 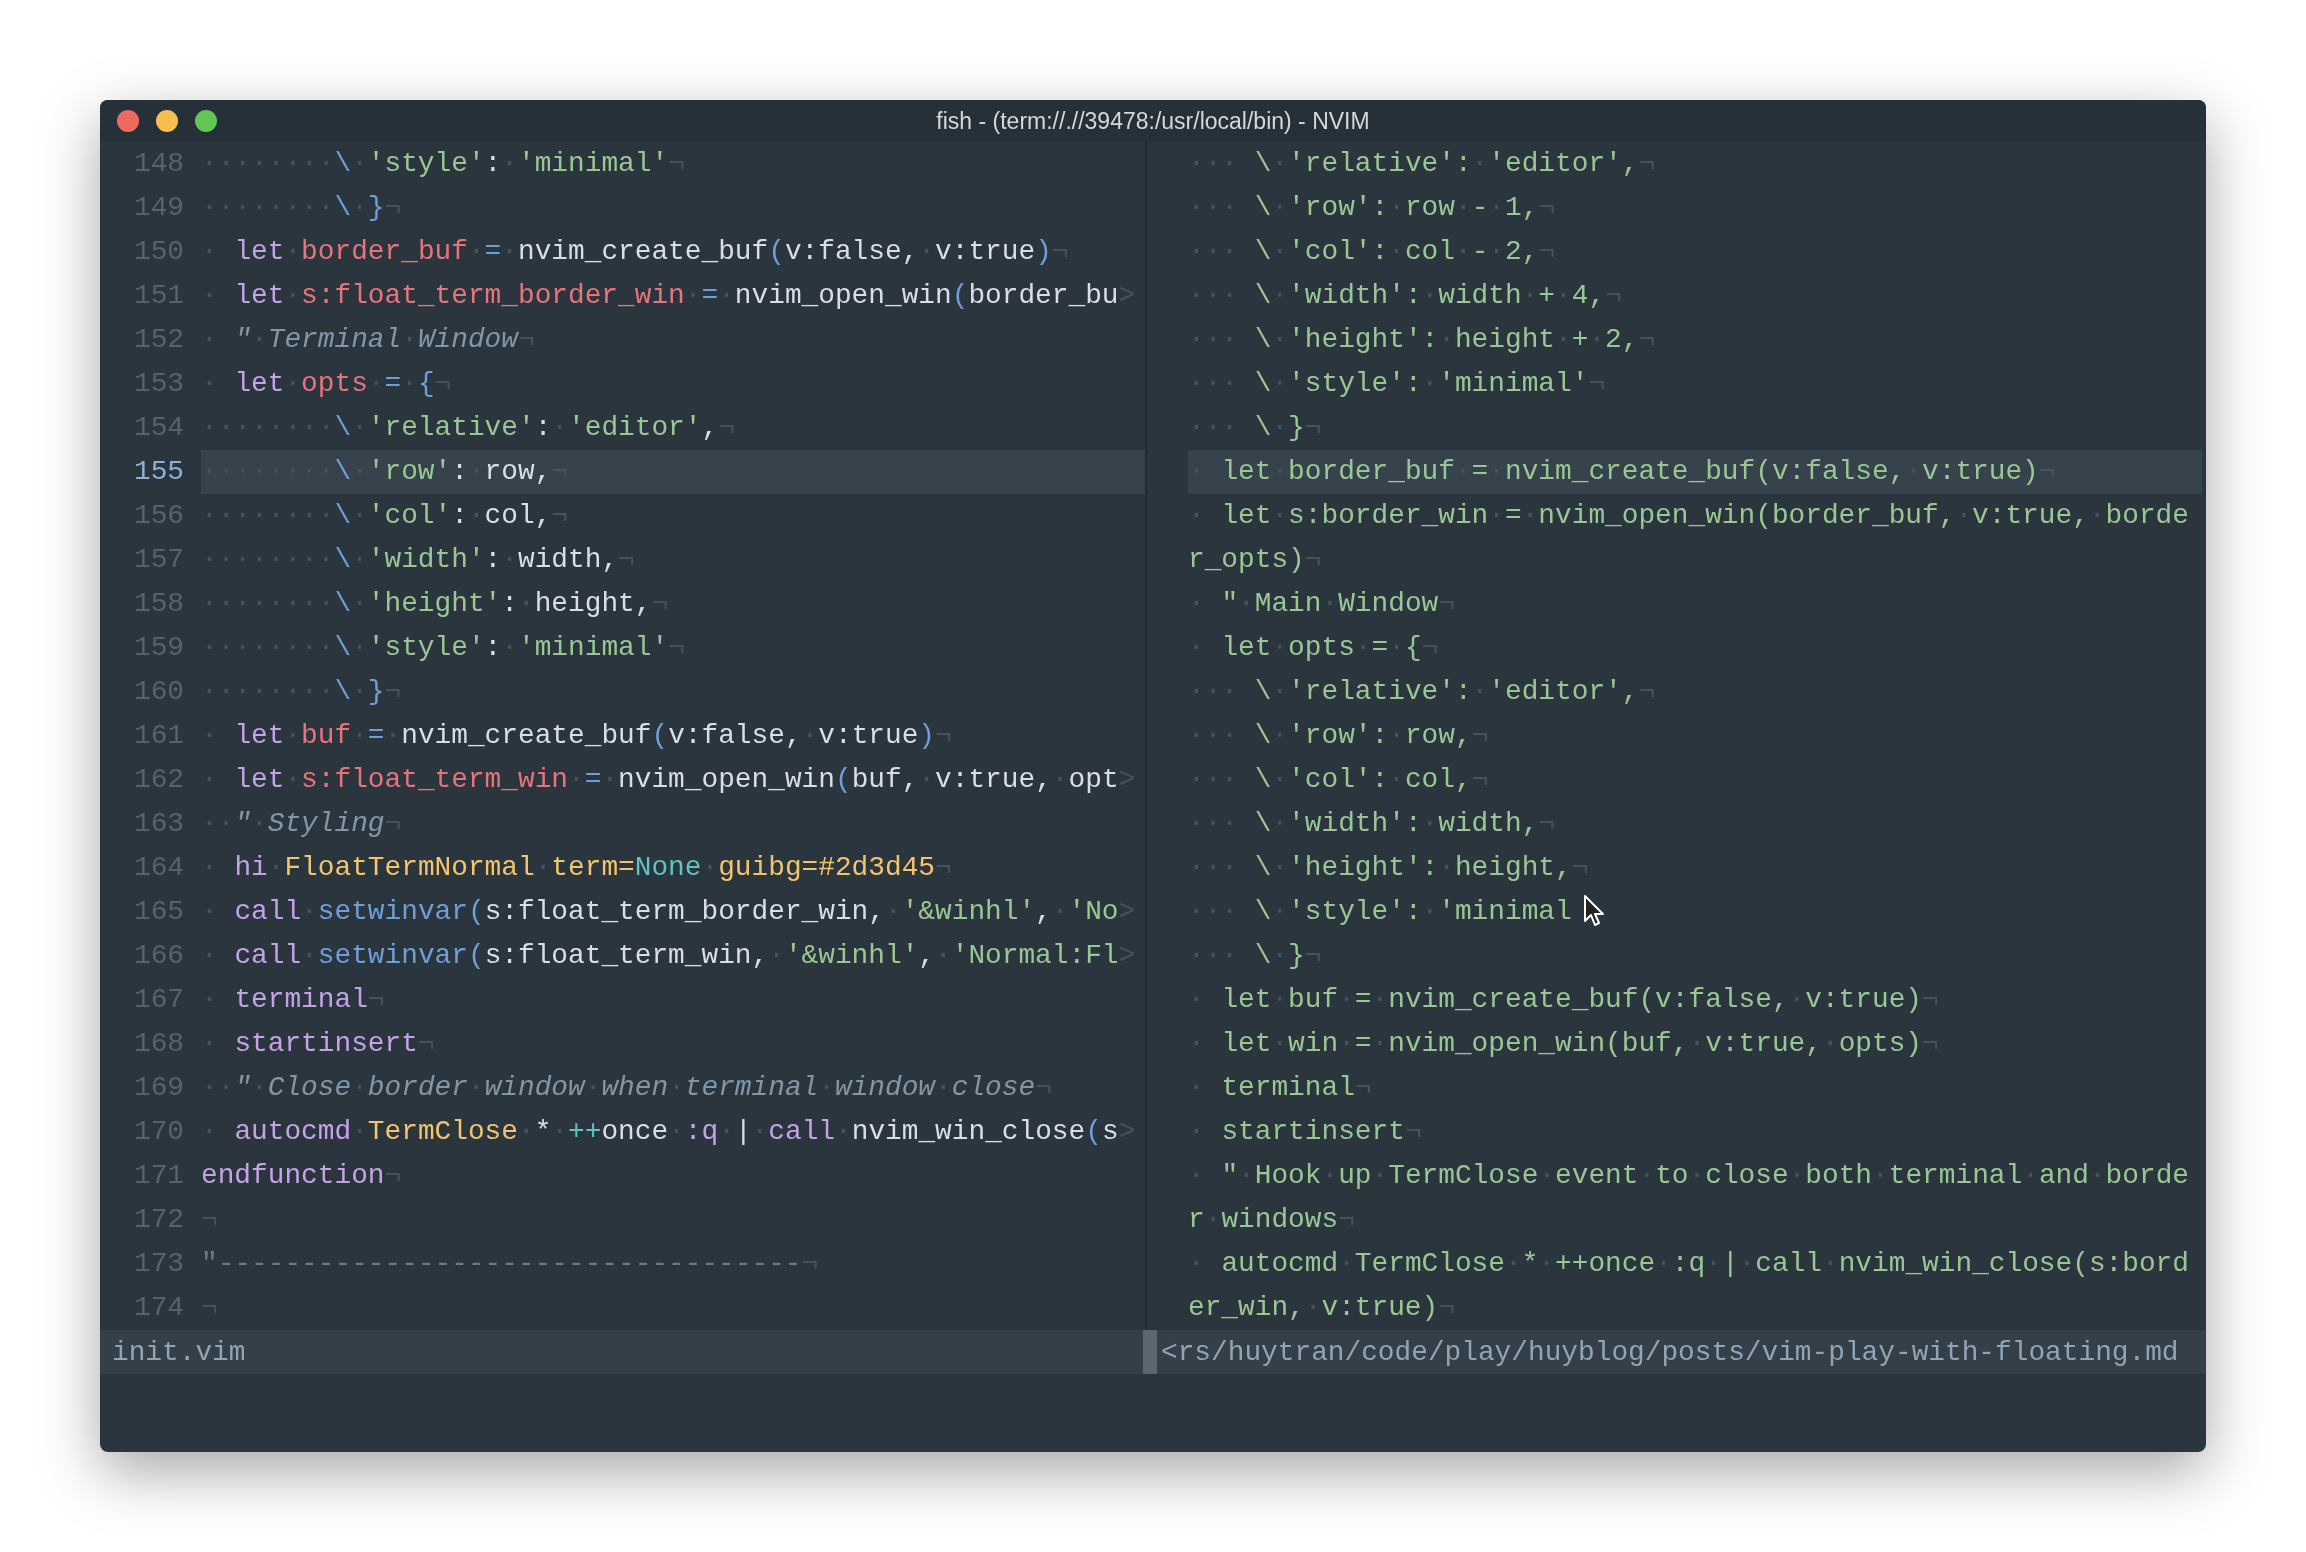 What do you see at coordinates (167, 121) in the screenshot?
I see `minimize-icon` at bounding box center [167, 121].